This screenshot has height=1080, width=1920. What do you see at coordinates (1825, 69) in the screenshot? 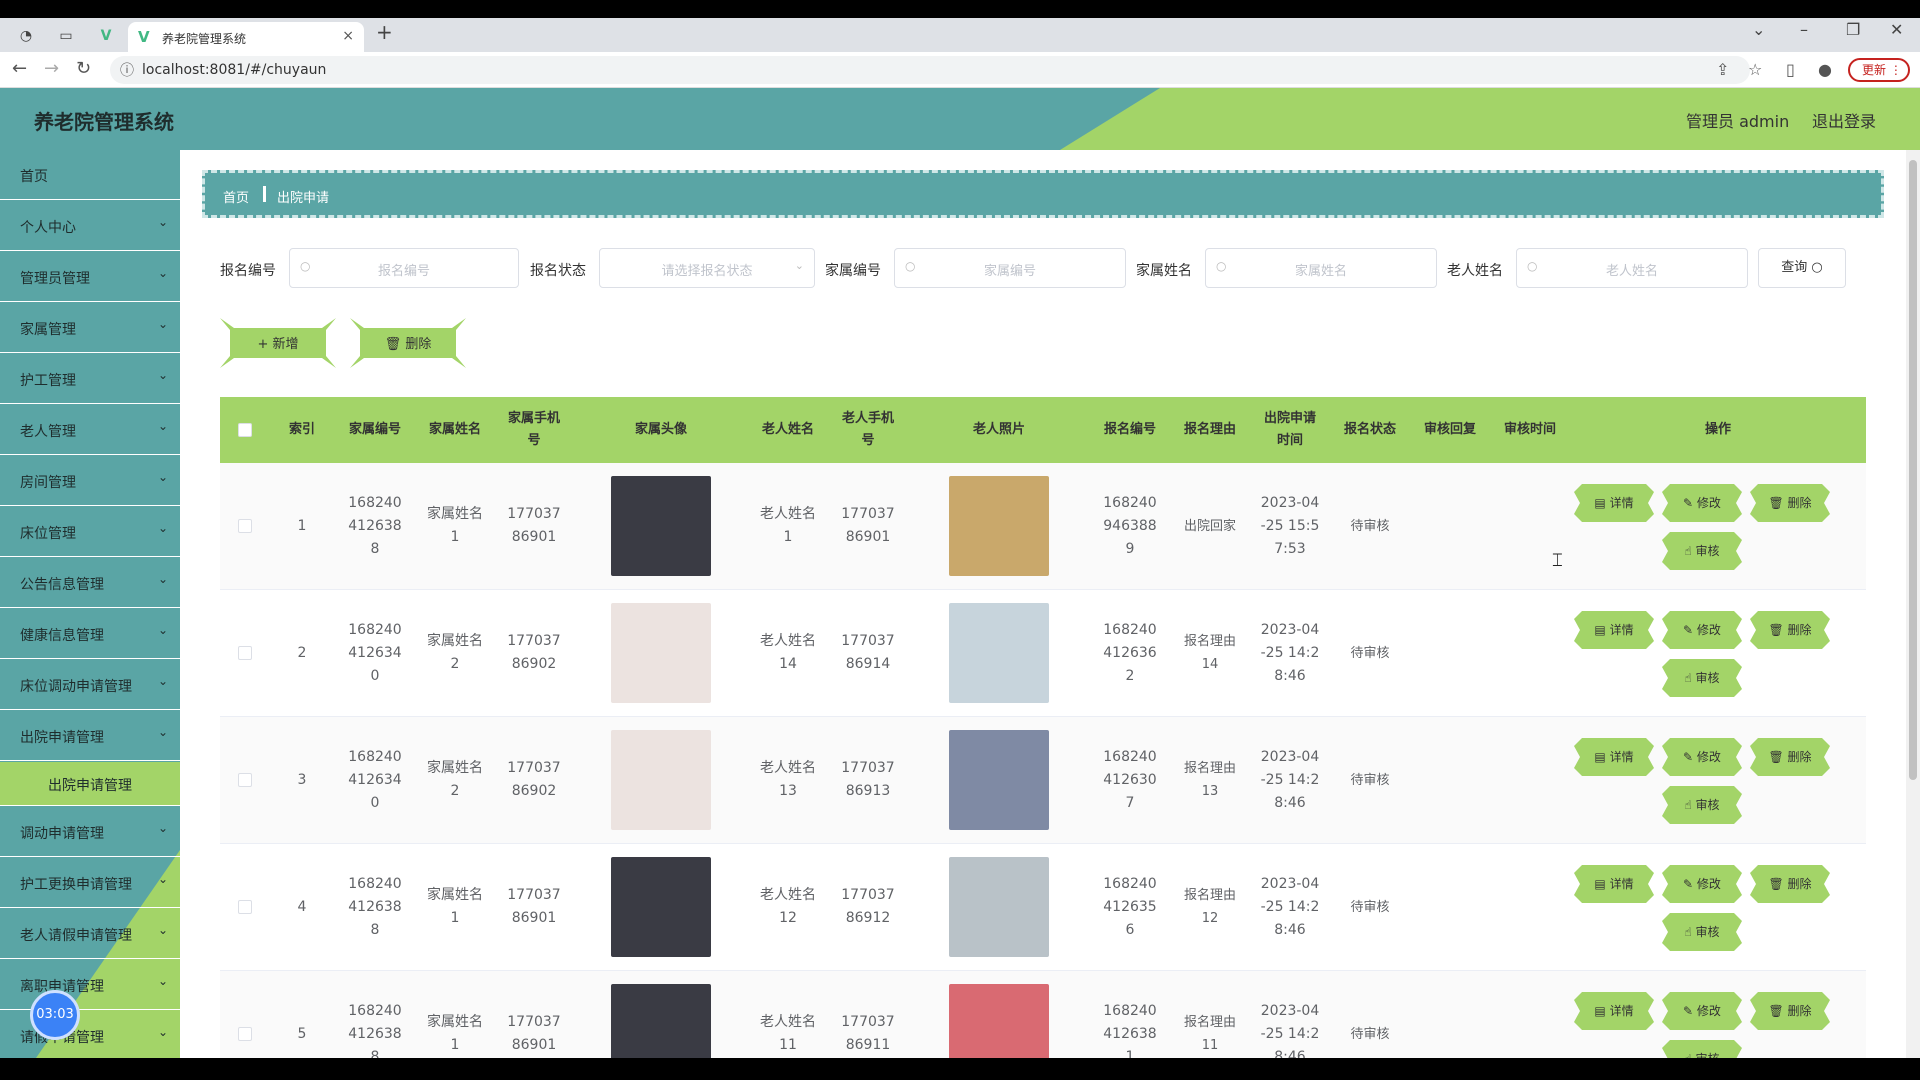
I see `profile-icon: ●` at bounding box center [1825, 69].